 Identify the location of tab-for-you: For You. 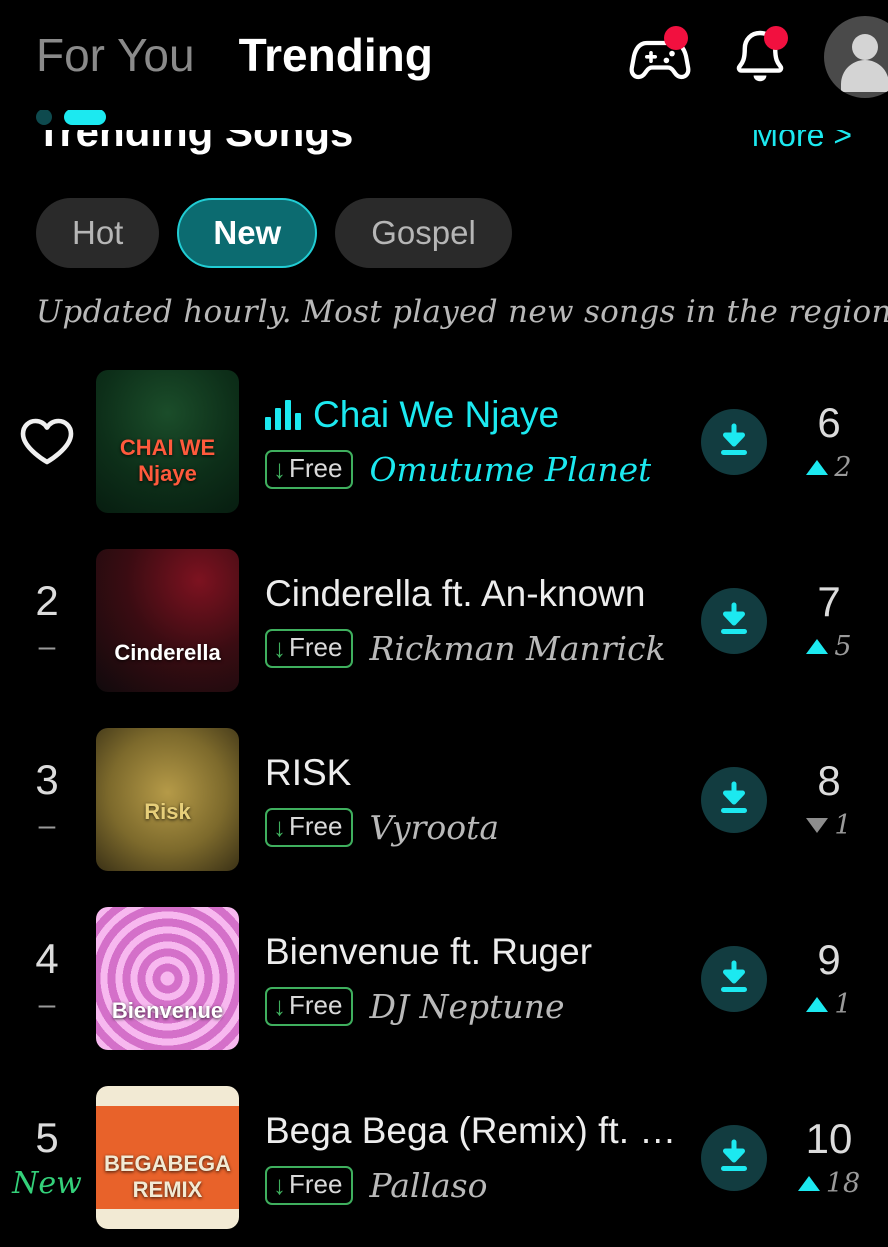
(115, 55).